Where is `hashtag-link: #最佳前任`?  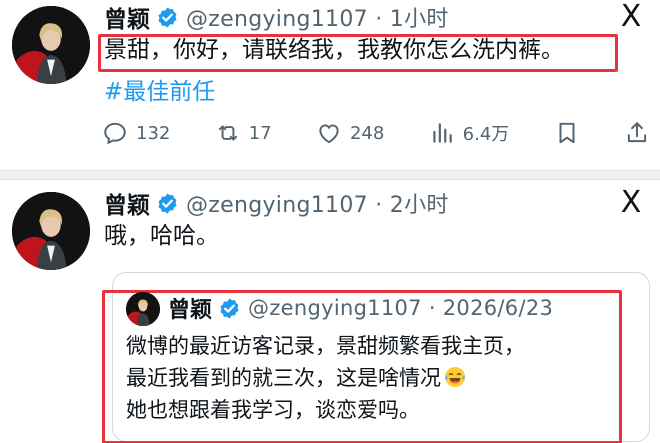 hashtag-link: #最佳前任 is located at coordinates (159, 89).